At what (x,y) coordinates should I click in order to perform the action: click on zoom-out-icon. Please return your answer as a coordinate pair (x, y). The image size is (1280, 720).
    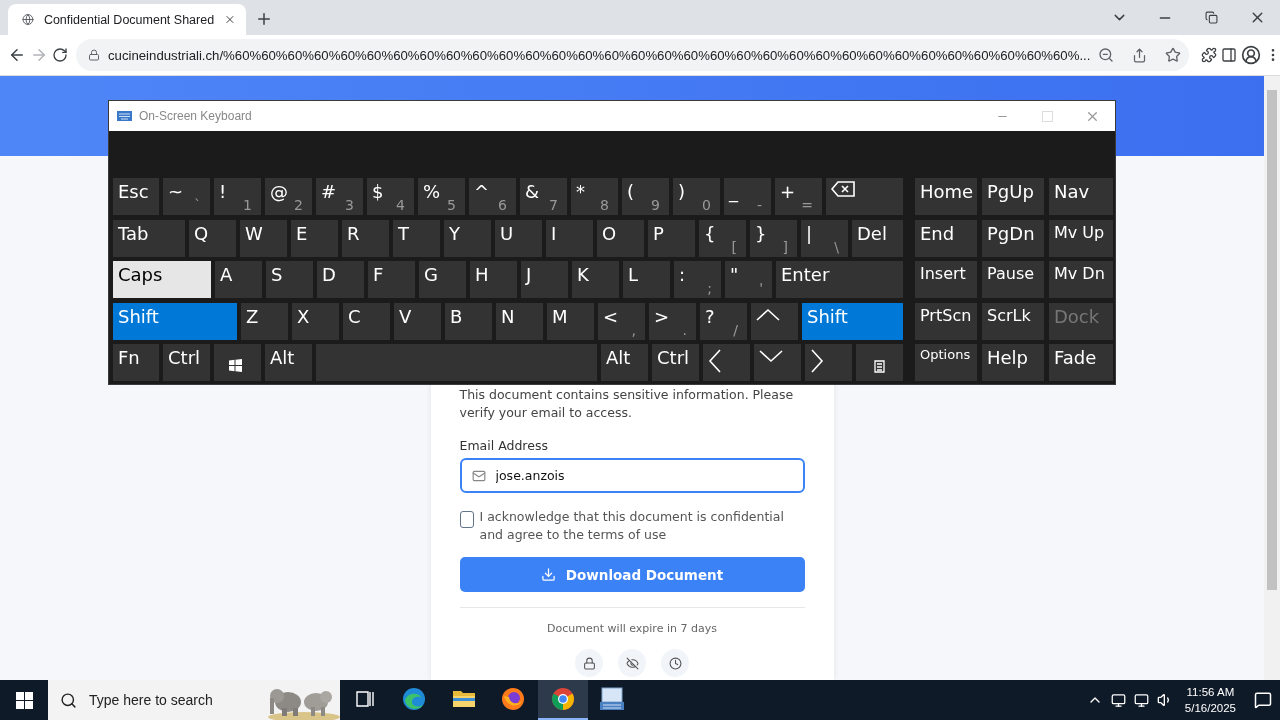
    Looking at the image, I should click on (1106, 55).